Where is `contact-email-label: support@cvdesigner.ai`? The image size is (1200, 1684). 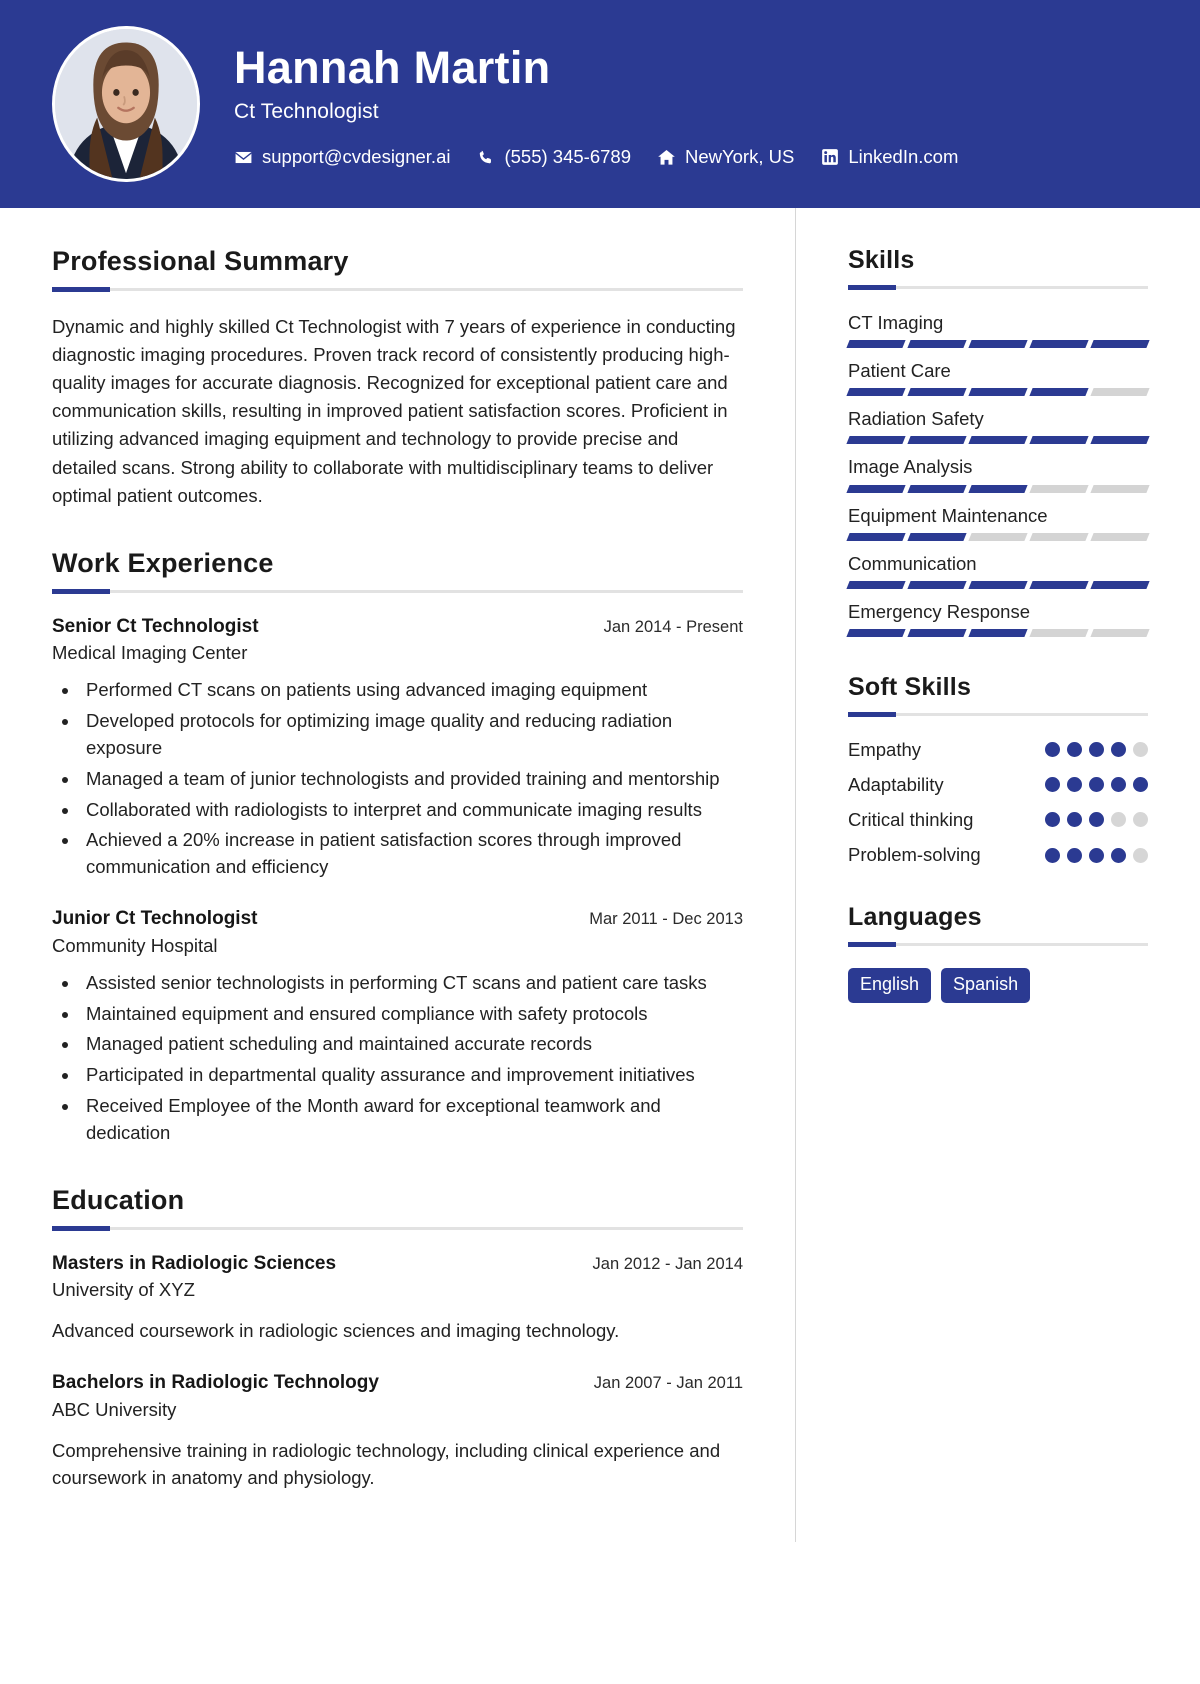 contact-email-label: support@cvdesigner.ai is located at coordinates (356, 157).